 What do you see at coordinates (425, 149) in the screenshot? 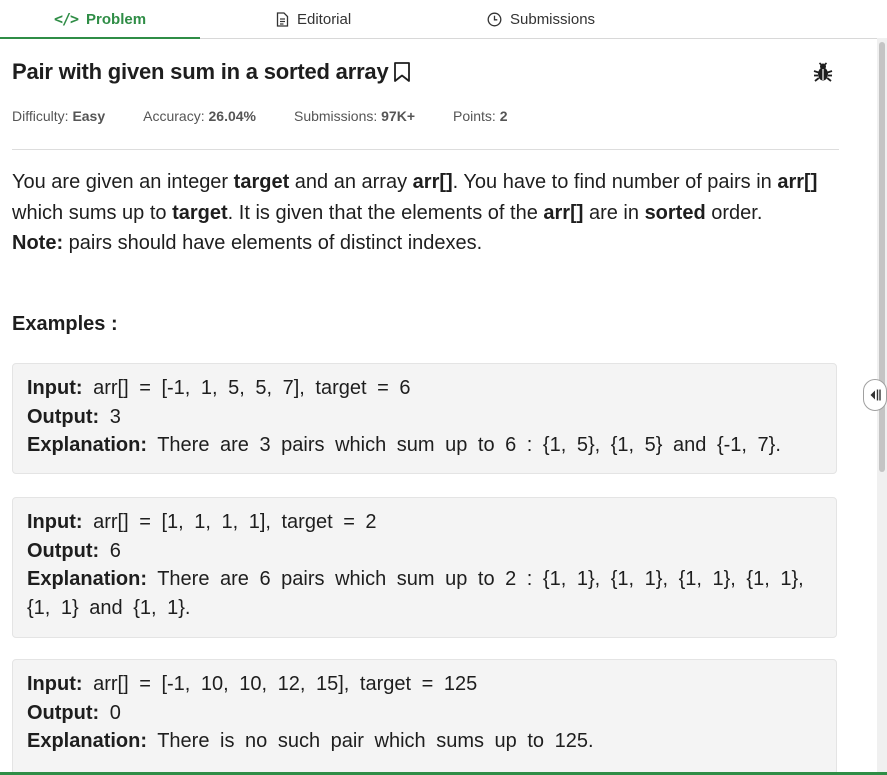
I see `divider` at bounding box center [425, 149].